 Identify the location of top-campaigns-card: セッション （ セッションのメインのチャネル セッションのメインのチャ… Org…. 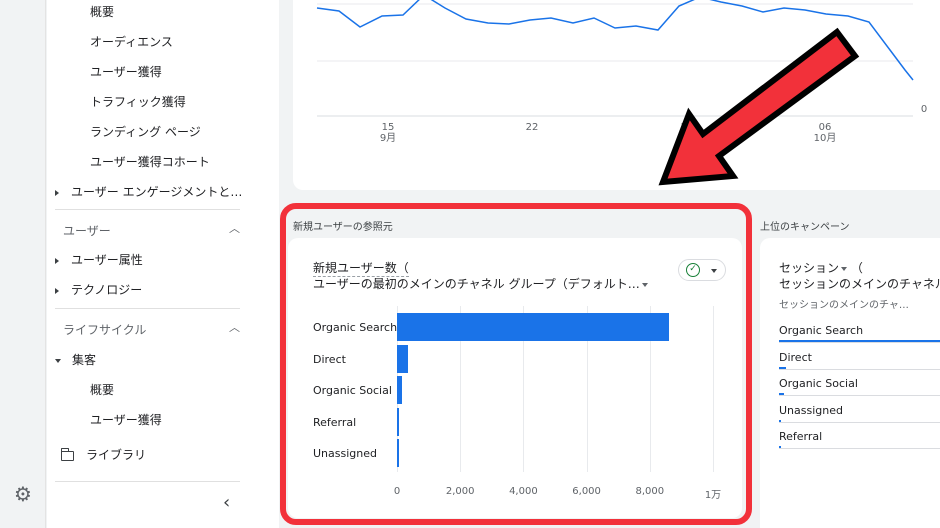
(850, 383).